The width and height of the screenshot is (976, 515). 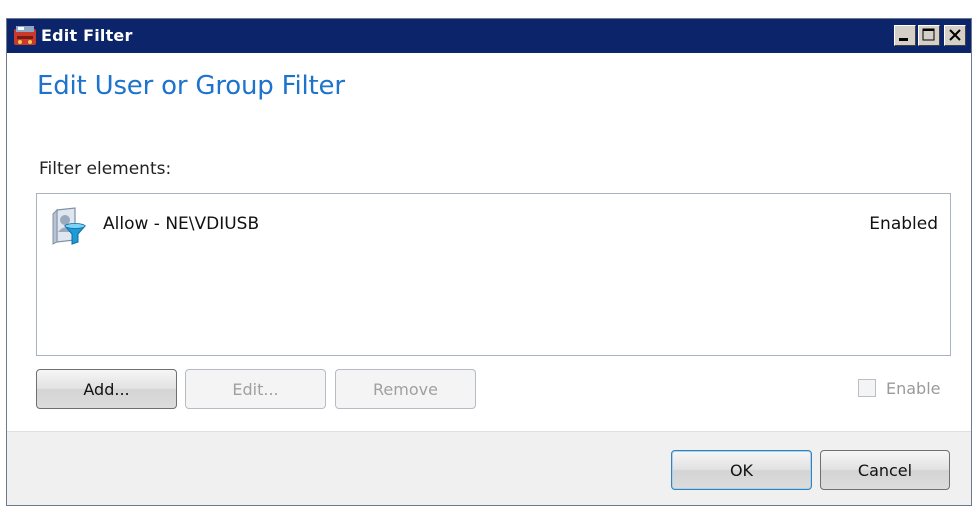 What do you see at coordinates (903, 224) in the screenshot?
I see `item-status: Enabled` at bounding box center [903, 224].